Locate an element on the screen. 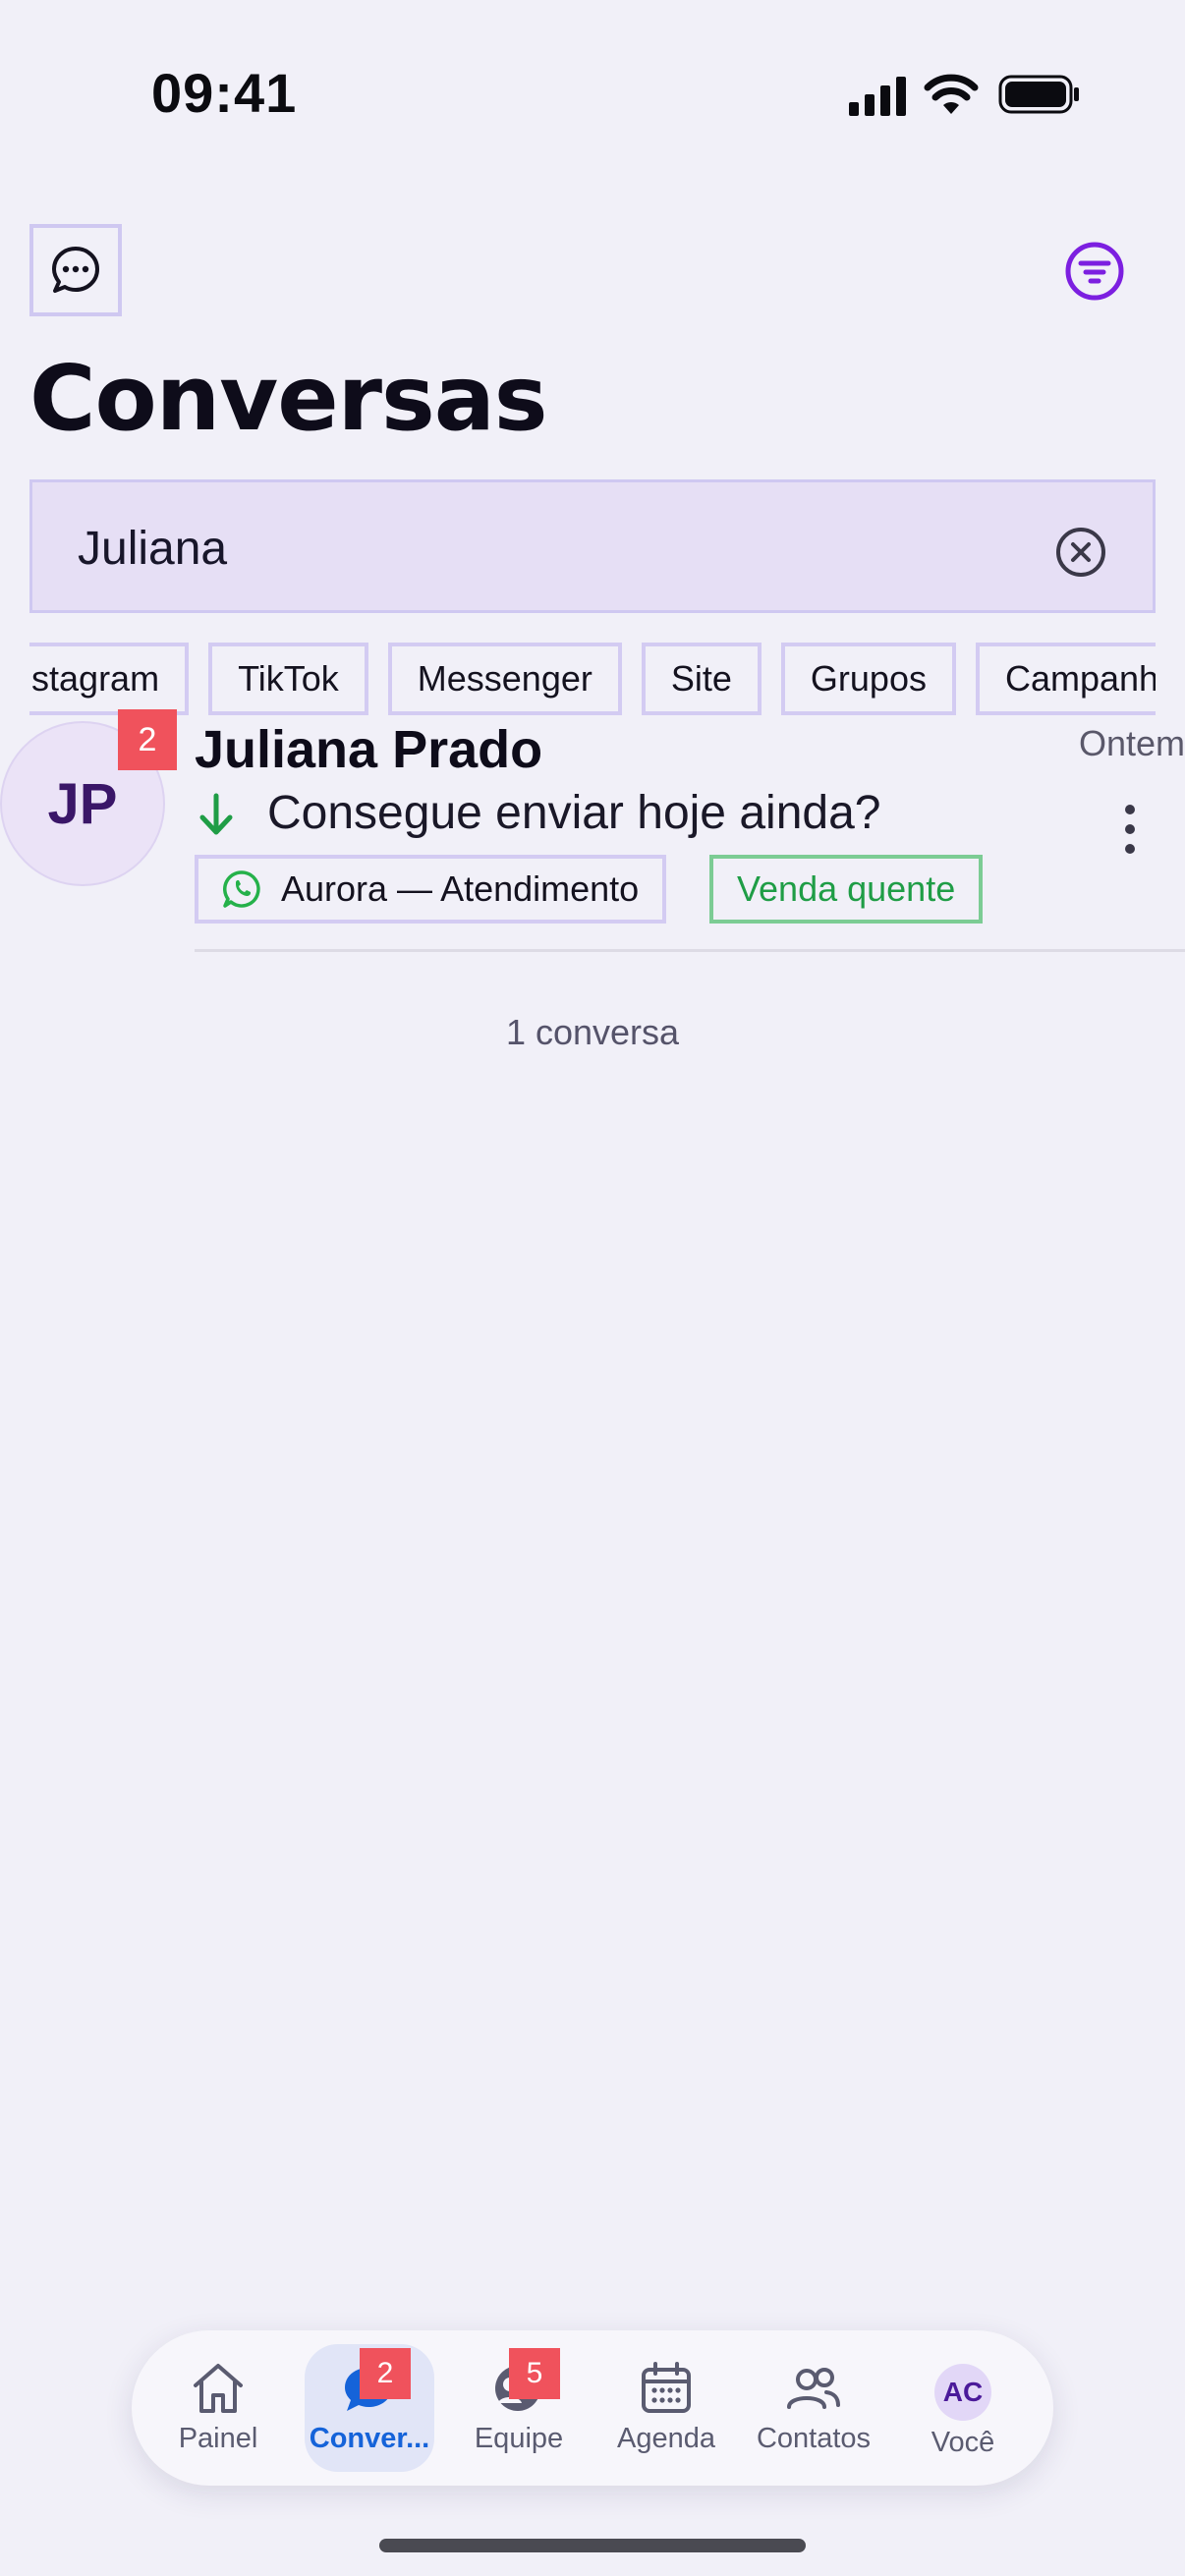 Image resolution: width=1185 pixels, height=2576 pixels. tab-badge: 2 is located at coordinates (385, 2373).